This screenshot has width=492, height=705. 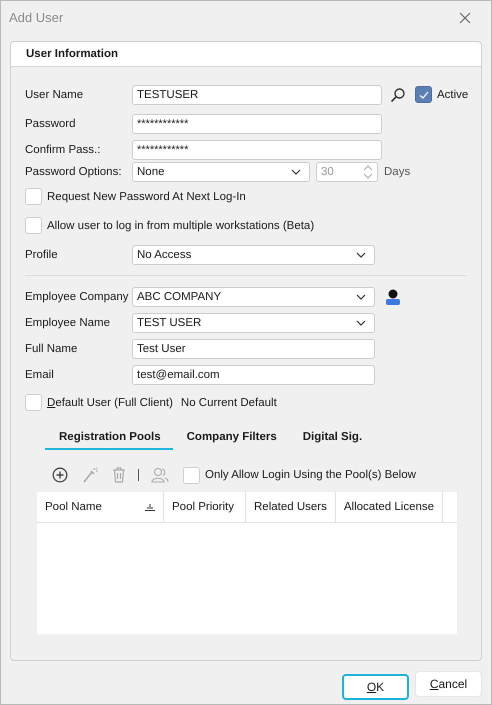 I want to click on dialog-button: OK, so click(x=375, y=687).